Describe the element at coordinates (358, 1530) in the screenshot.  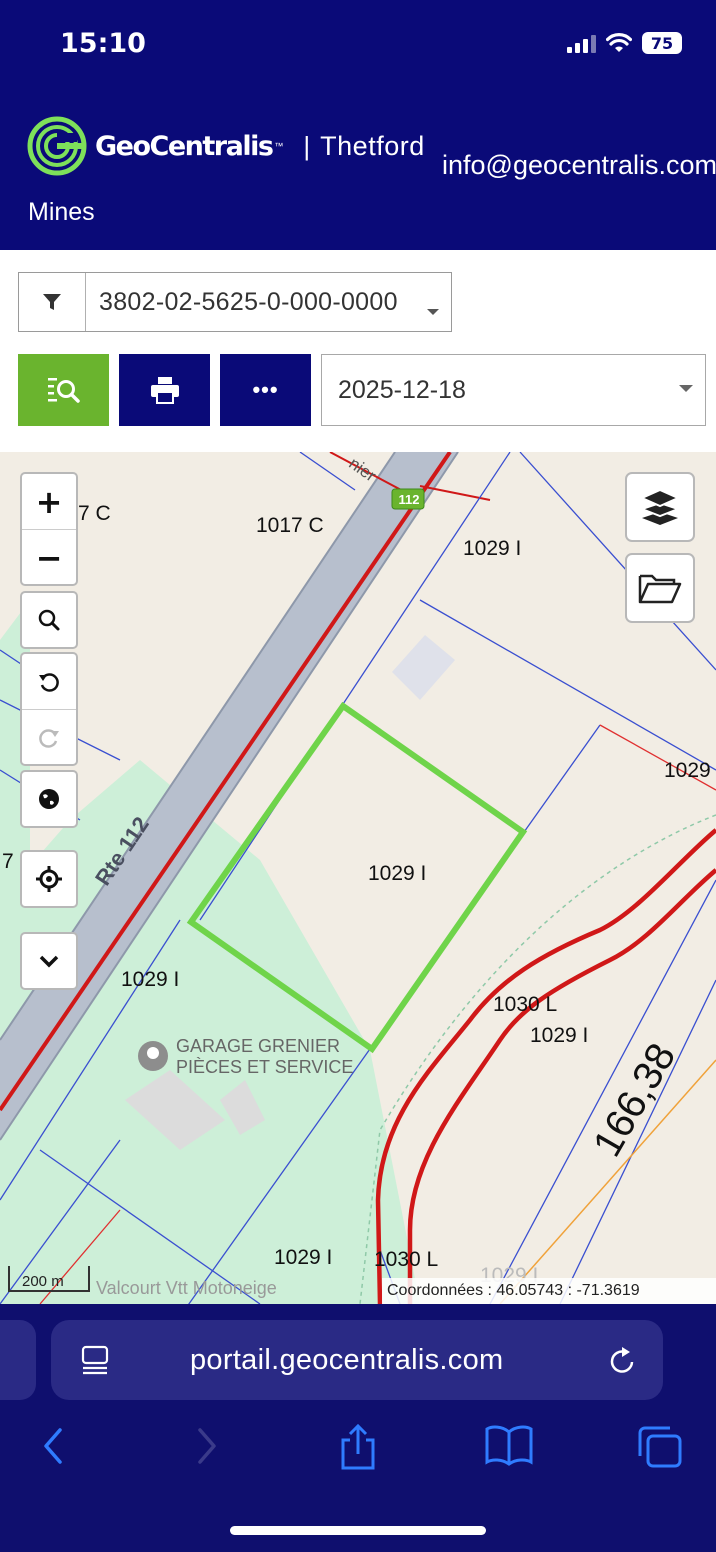
I see `home-indicator` at that location.